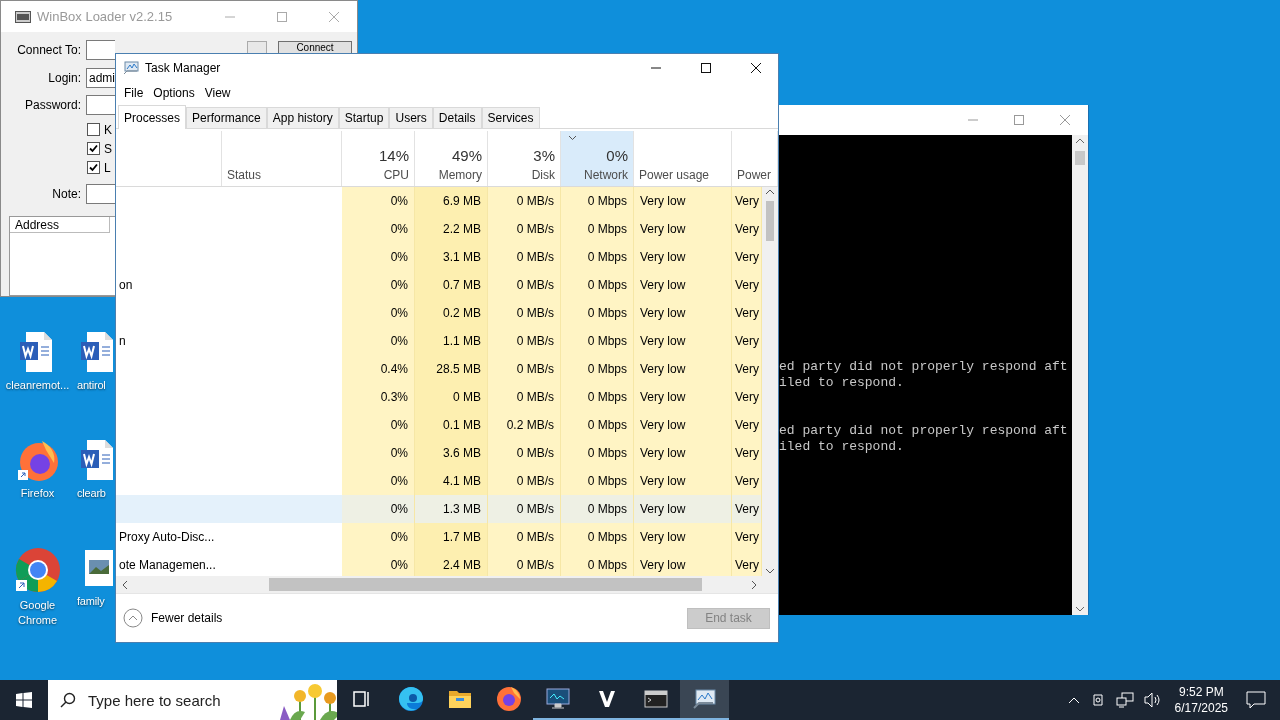 The image size is (1280, 720). What do you see at coordinates (91, 385) in the screenshot?
I see `desktop-icon-label: antirol` at bounding box center [91, 385].